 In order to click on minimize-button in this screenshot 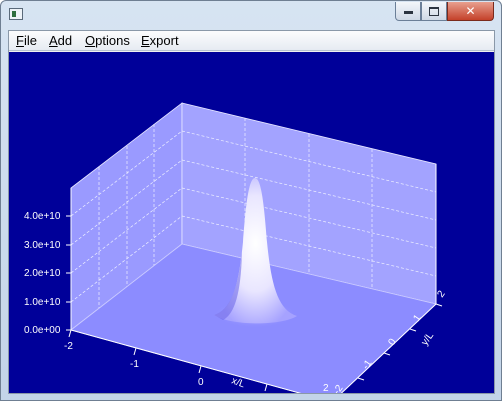, I will do `click(408, 11)`.